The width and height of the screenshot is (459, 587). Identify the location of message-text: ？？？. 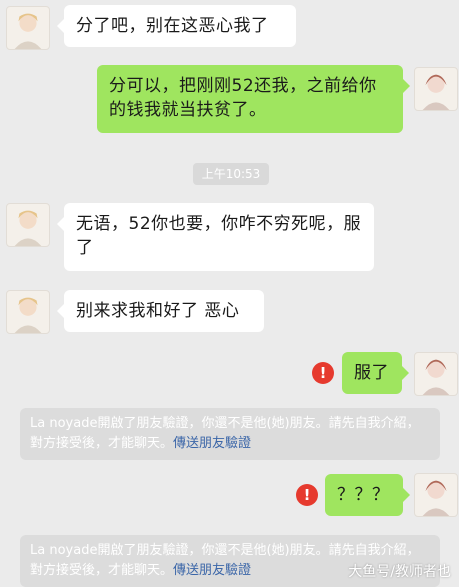
(363, 495).